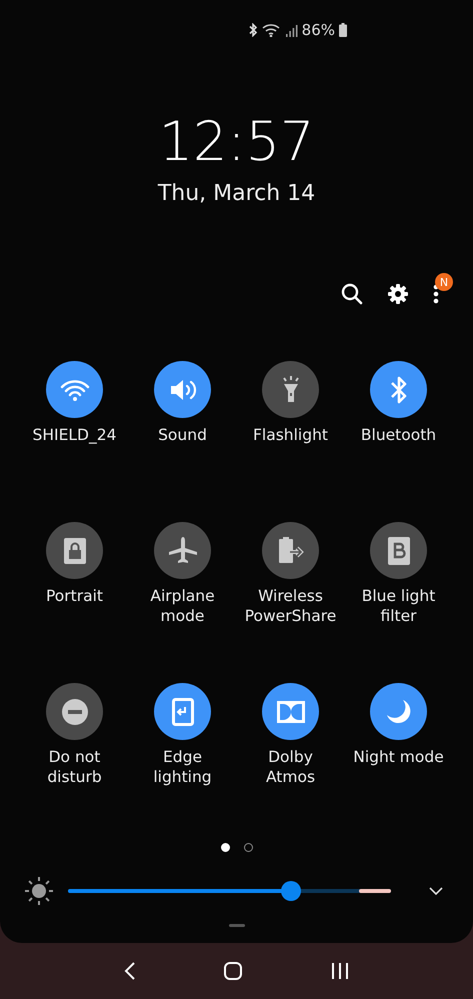  I want to click on back-icon, so click(130, 971).